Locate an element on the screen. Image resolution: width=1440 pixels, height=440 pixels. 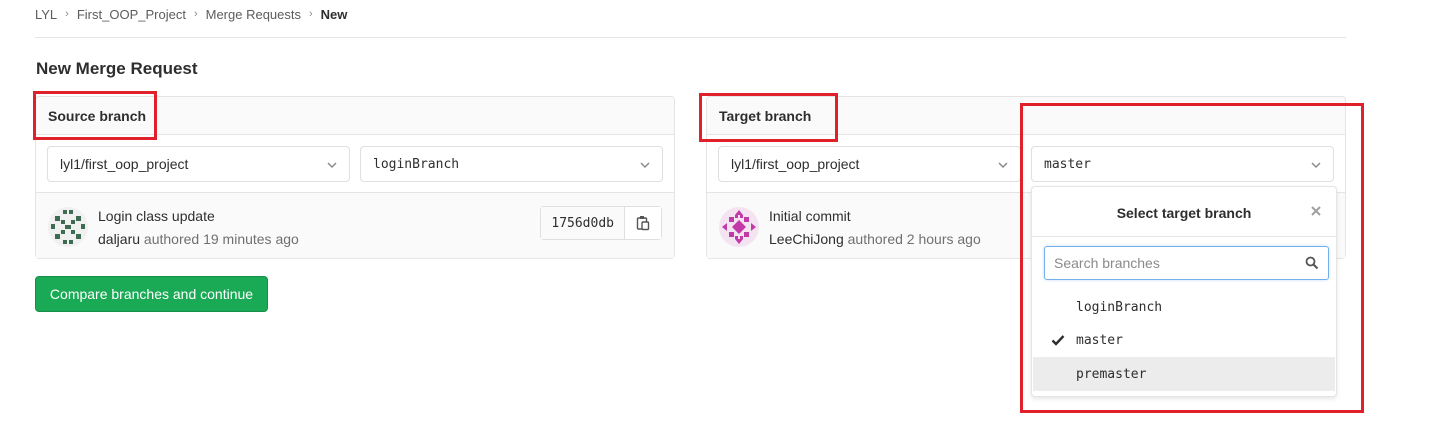
commit-meta: LeeChiJong authored 2 hours ago is located at coordinates (875, 239).